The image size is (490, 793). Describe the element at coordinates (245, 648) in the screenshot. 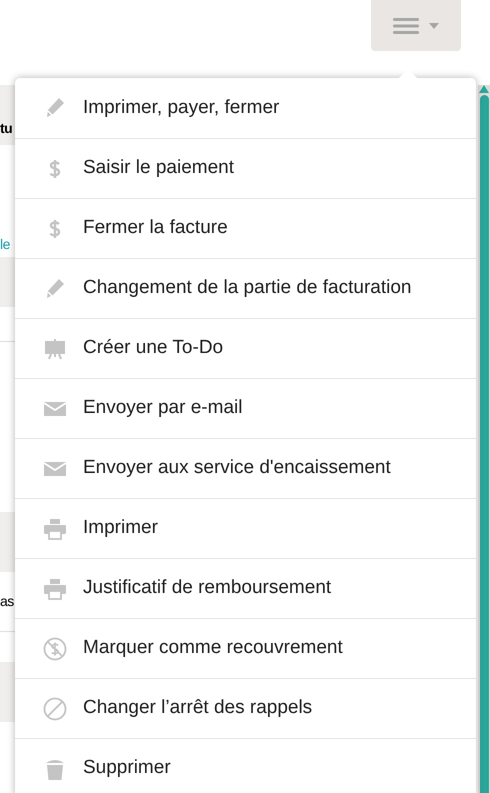

I see `menu-item: Marquer comme recouvrement` at that location.